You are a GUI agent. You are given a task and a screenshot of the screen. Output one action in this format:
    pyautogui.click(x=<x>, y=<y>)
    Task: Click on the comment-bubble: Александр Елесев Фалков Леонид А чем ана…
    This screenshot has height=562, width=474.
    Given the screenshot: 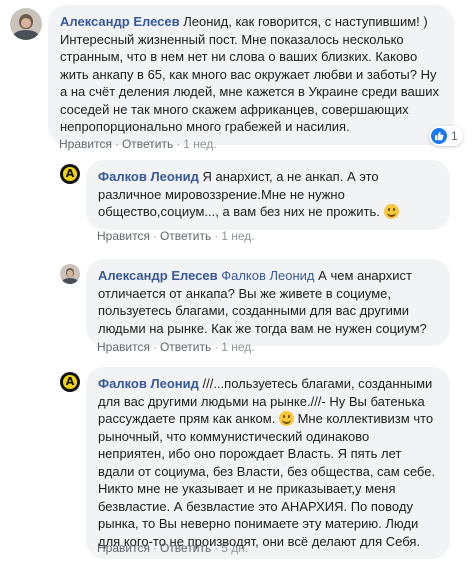 What is the action you would take?
    pyautogui.click(x=268, y=302)
    